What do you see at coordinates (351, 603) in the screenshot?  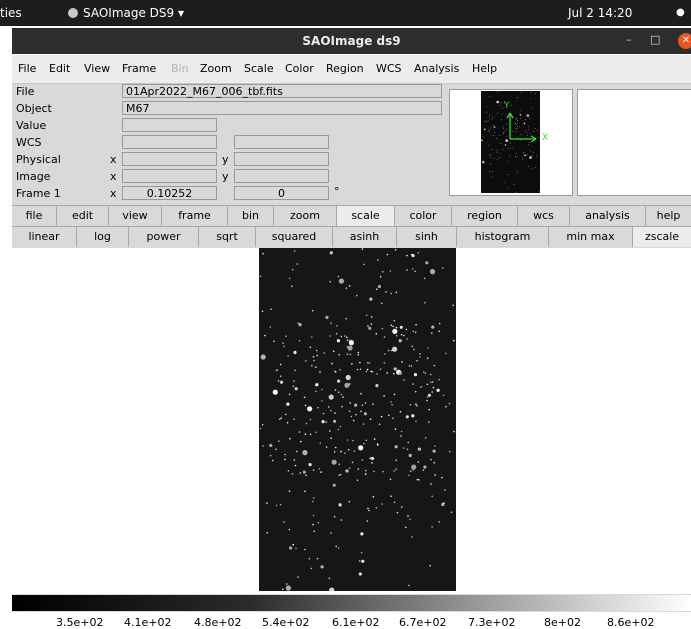 I see `colorbar` at bounding box center [351, 603].